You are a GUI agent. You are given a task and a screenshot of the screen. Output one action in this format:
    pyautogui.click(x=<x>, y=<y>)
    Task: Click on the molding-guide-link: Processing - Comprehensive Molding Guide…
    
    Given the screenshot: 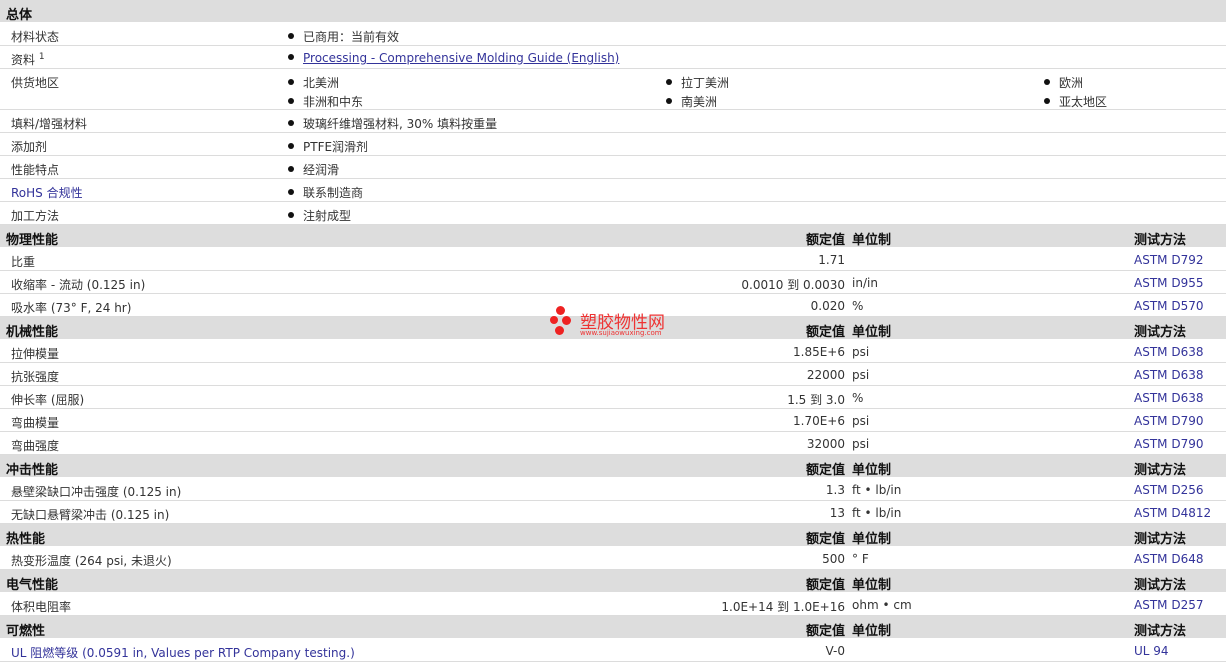 What is the action you would take?
    pyautogui.click(x=461, y=58)
    